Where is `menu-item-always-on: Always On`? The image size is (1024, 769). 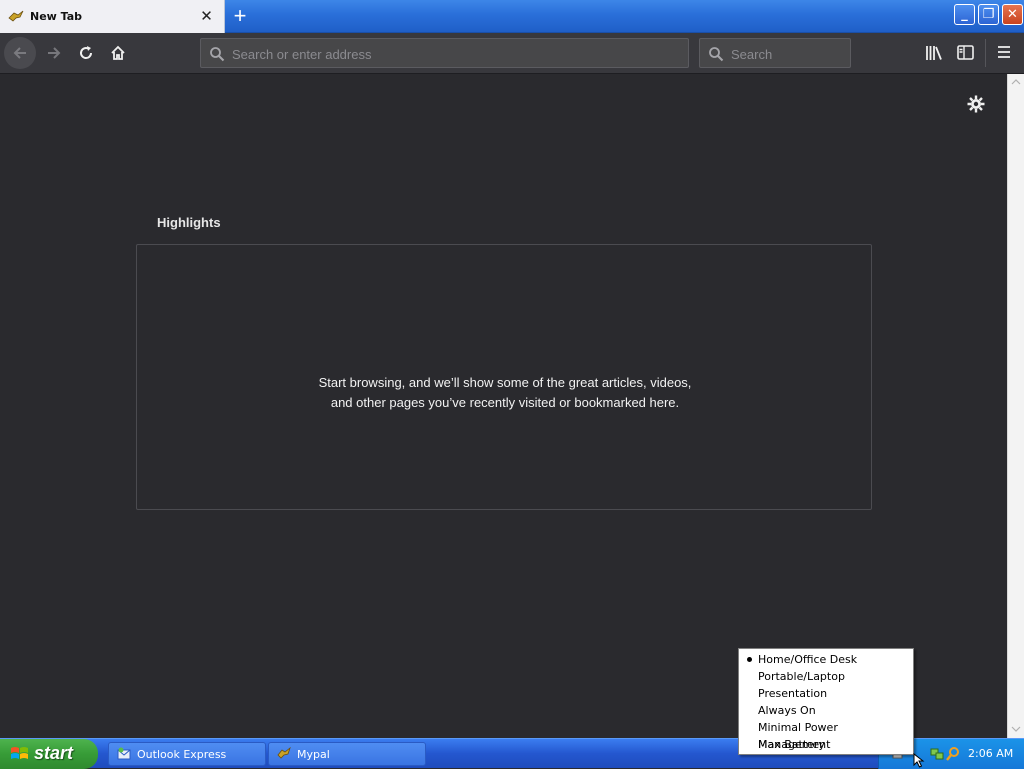 menu-item-always-on: Always On is located at coordinates (826, 710).